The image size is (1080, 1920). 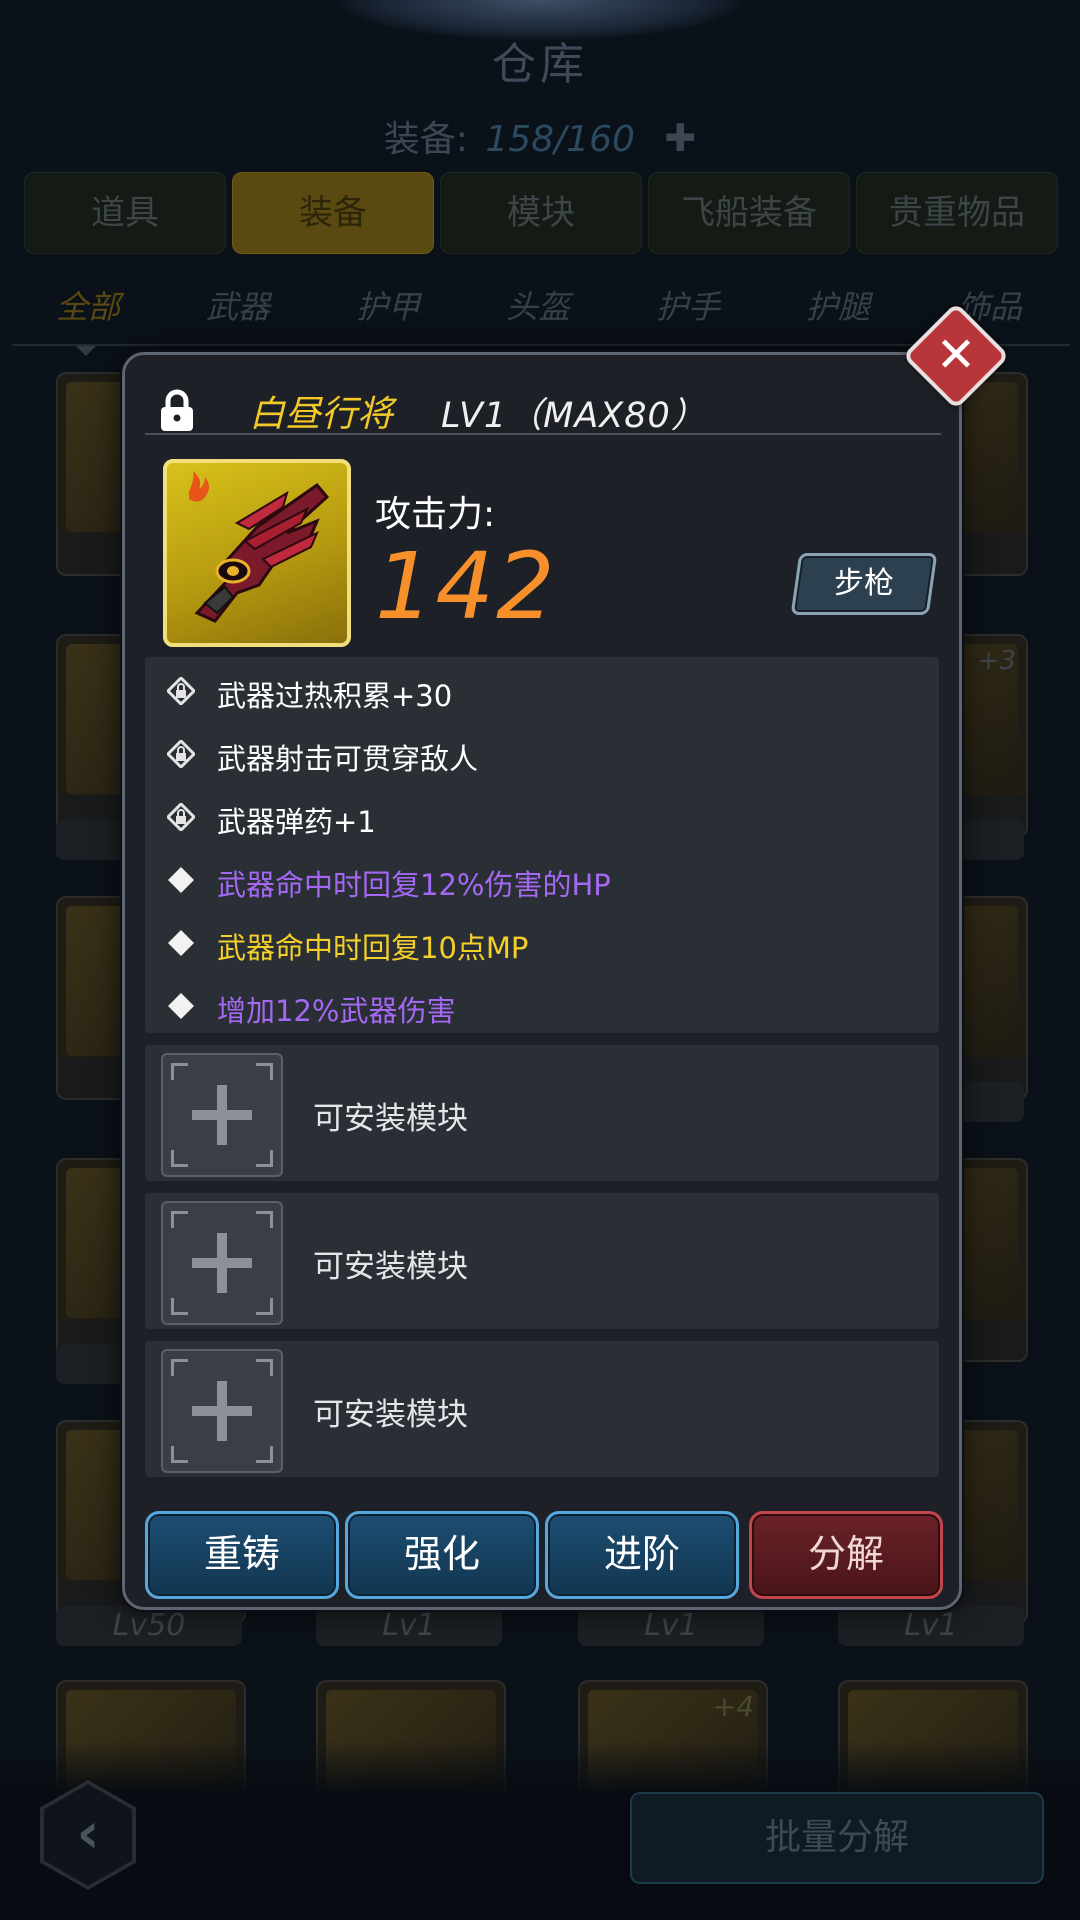 I want to click on weapon-type-badge: 步枪, so click(x=864, y=584).